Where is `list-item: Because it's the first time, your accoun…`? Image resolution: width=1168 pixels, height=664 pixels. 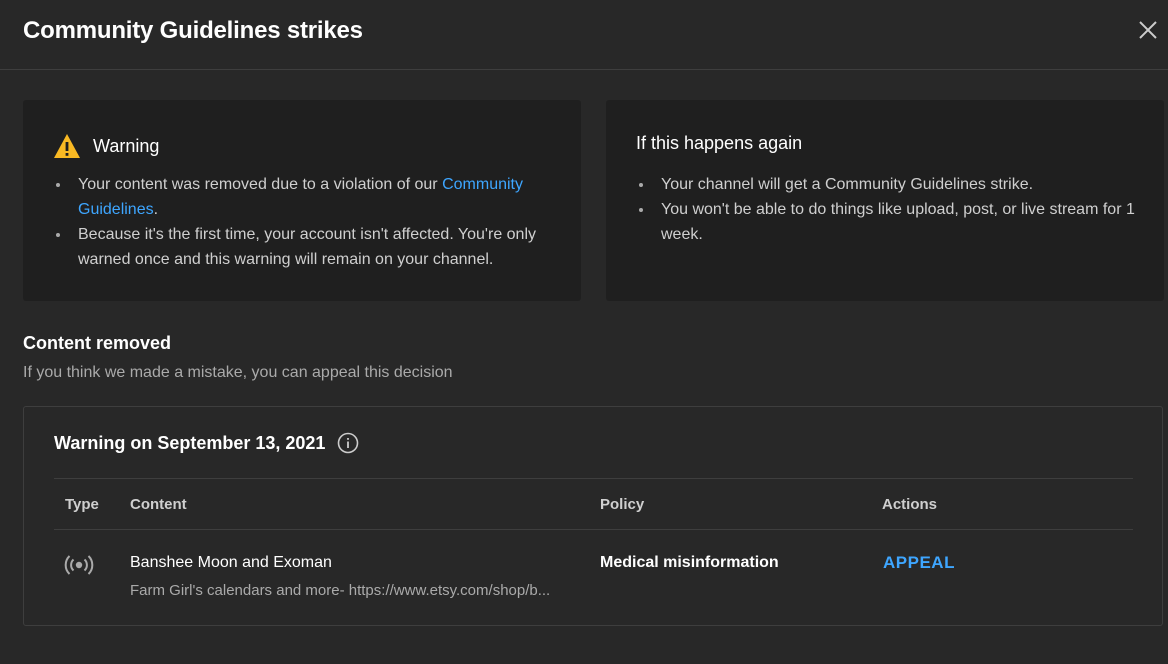
list-item: Because it's the first time, your accoun… is located at coordinates (308, 247).